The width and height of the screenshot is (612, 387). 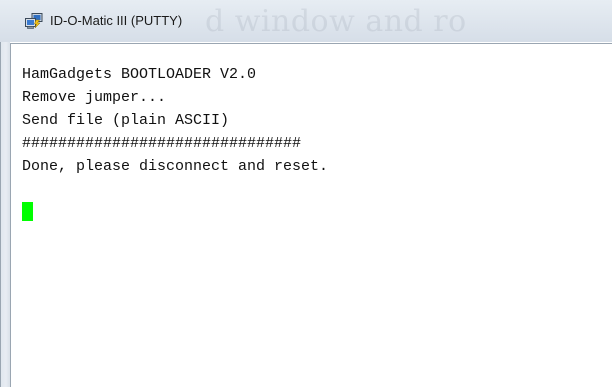 What do you see at coordinates (0, 214) in the screenshot?
I see `window-frame-border` at bounding box center [0, 214].